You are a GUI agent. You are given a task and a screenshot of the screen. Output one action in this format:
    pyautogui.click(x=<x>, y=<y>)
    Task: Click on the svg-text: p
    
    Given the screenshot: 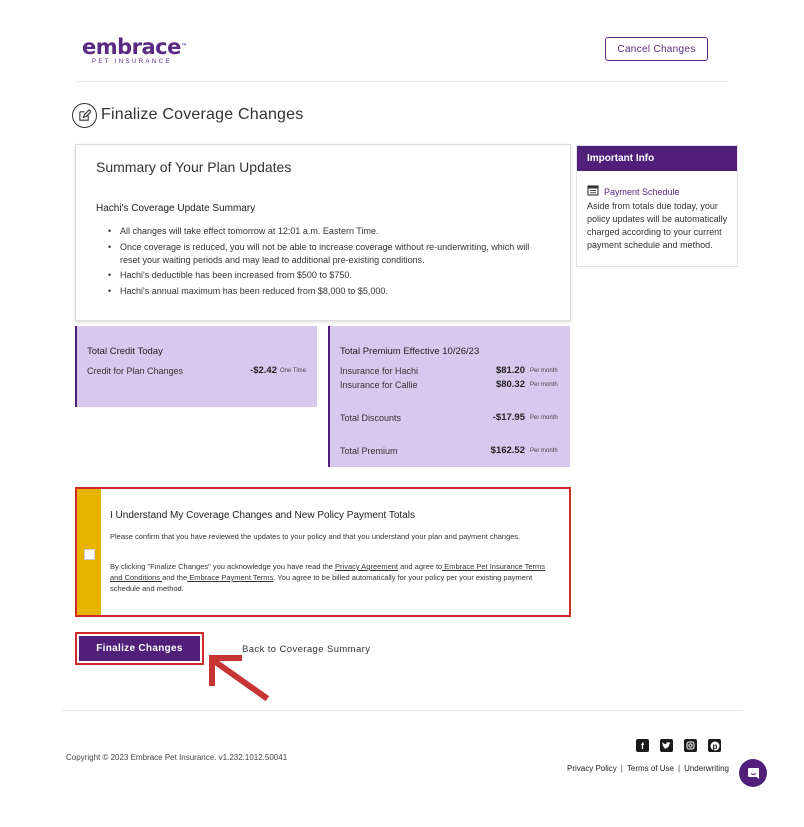 What is the action you would take?
    pyautogui.click(x=714, y=746)
    